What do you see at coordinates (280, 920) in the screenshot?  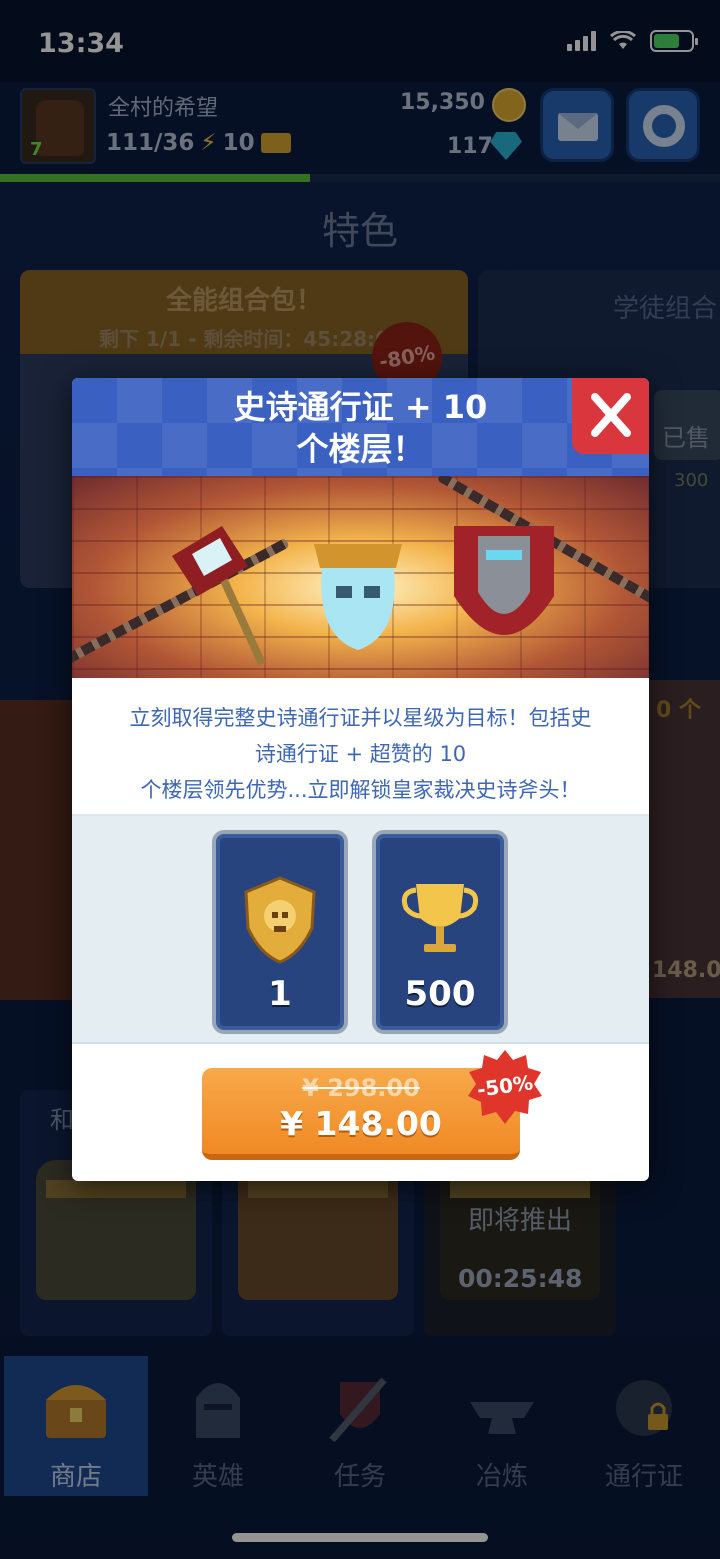 I see `skull-shield-icon` at bounding box center [280, 920].